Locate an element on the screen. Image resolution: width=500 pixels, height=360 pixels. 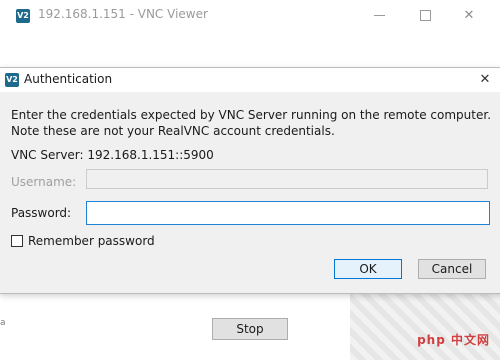
stop-button: Stop is located at coordinates (250, 329).